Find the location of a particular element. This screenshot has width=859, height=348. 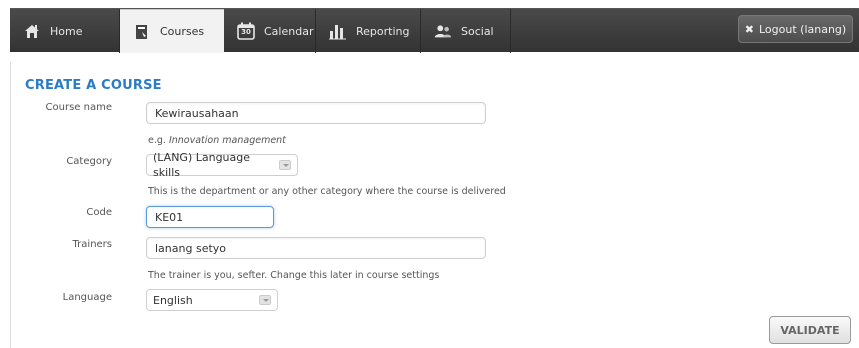

tab-home: Home is located at coordinates (65, 31).